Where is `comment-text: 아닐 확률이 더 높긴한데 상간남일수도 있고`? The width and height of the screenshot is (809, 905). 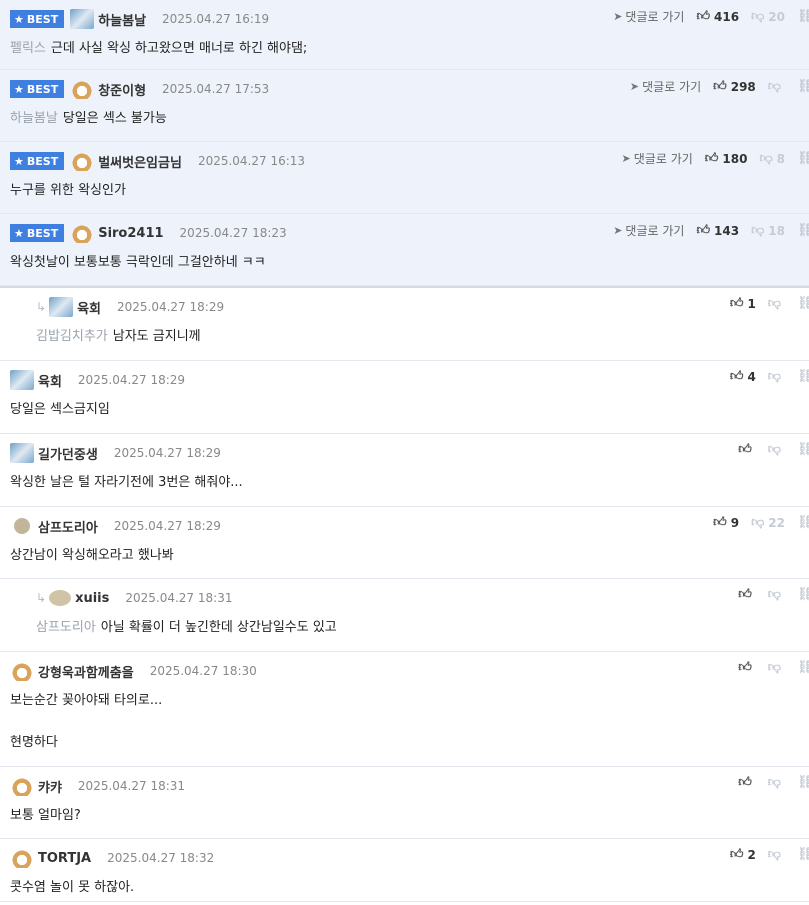
comment-text: 아닐 확률이 더 높긴한데 상간남일수도 있고 is located at coordinates (218, 627).